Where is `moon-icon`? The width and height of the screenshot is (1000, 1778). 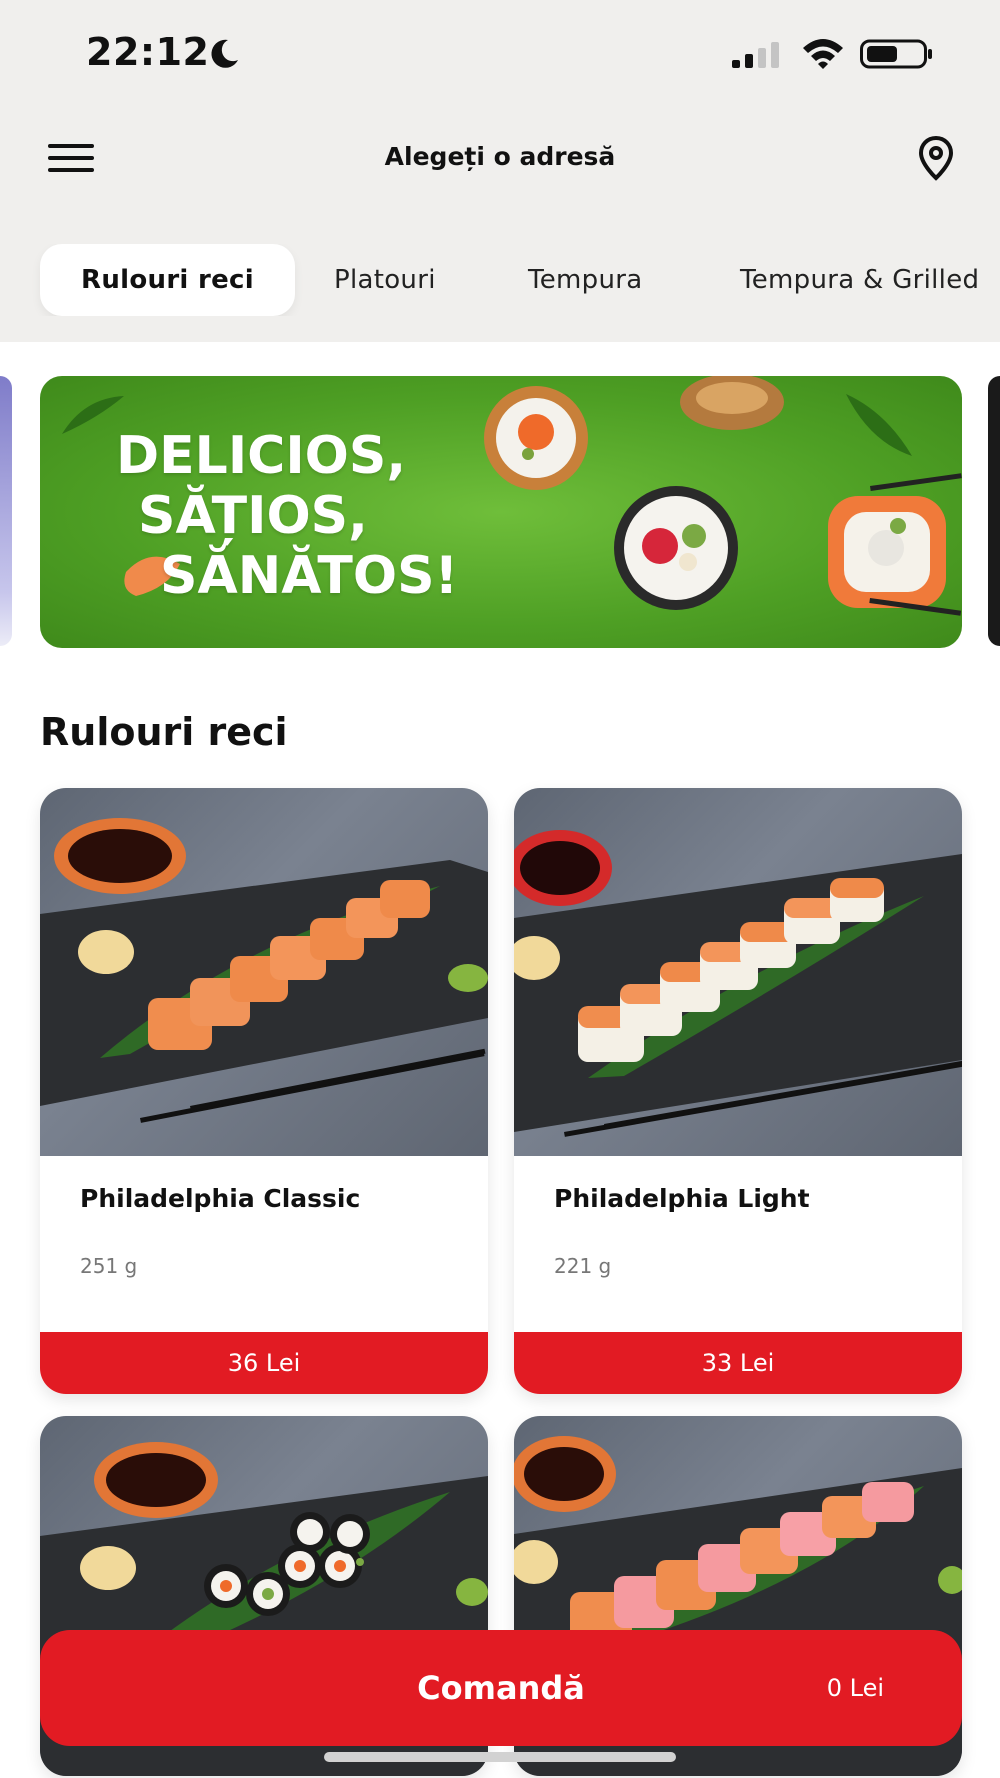
moon-icon is located at coordinates (224, 53).